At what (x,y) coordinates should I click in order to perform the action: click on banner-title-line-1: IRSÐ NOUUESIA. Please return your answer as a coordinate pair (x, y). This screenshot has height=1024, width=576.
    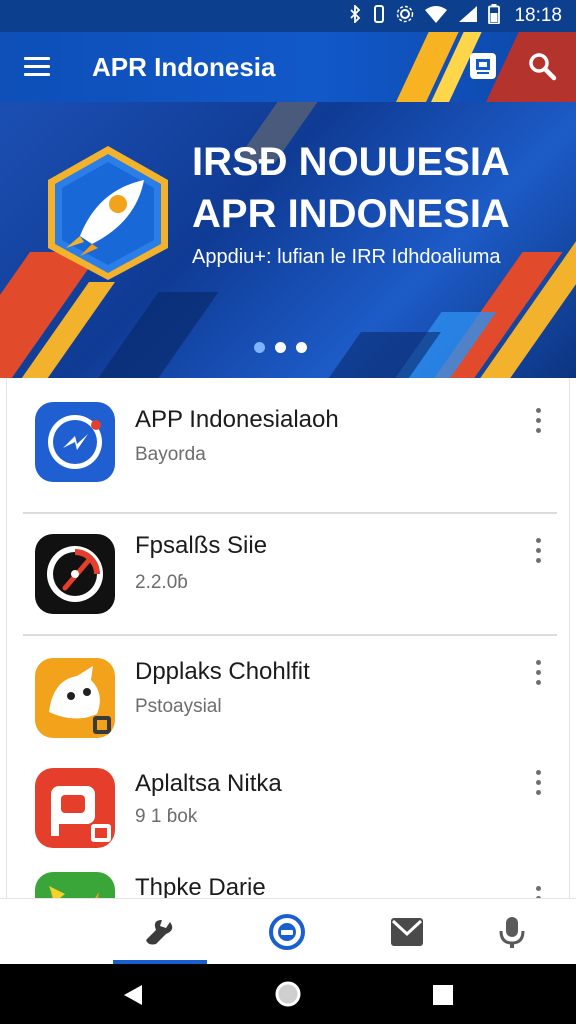
    Looking at the image, I should click on (351, 162).